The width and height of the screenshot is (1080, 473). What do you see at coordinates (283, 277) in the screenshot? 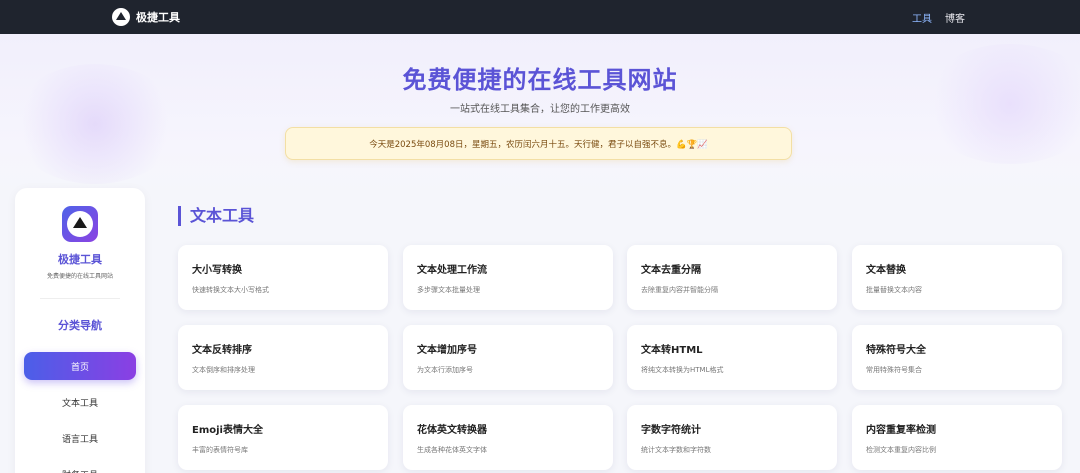
I see `tool-card: 大小写转换 快速转换文本大小写格式` at bounding box center [283, 277].